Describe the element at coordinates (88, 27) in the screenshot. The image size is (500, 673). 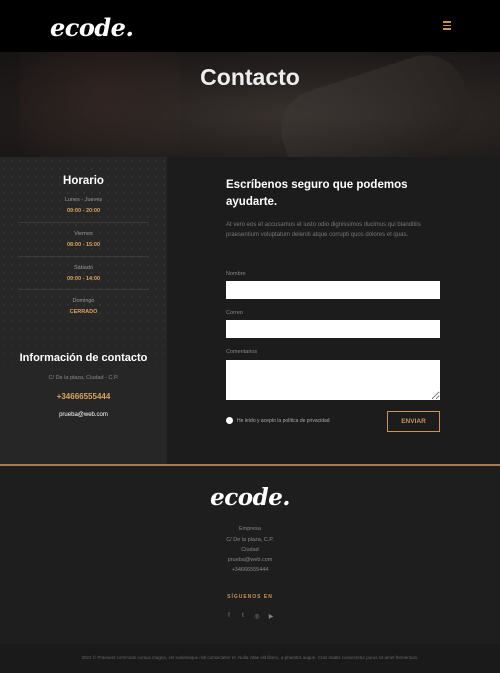
I see `logo-text: ecode` at that location.